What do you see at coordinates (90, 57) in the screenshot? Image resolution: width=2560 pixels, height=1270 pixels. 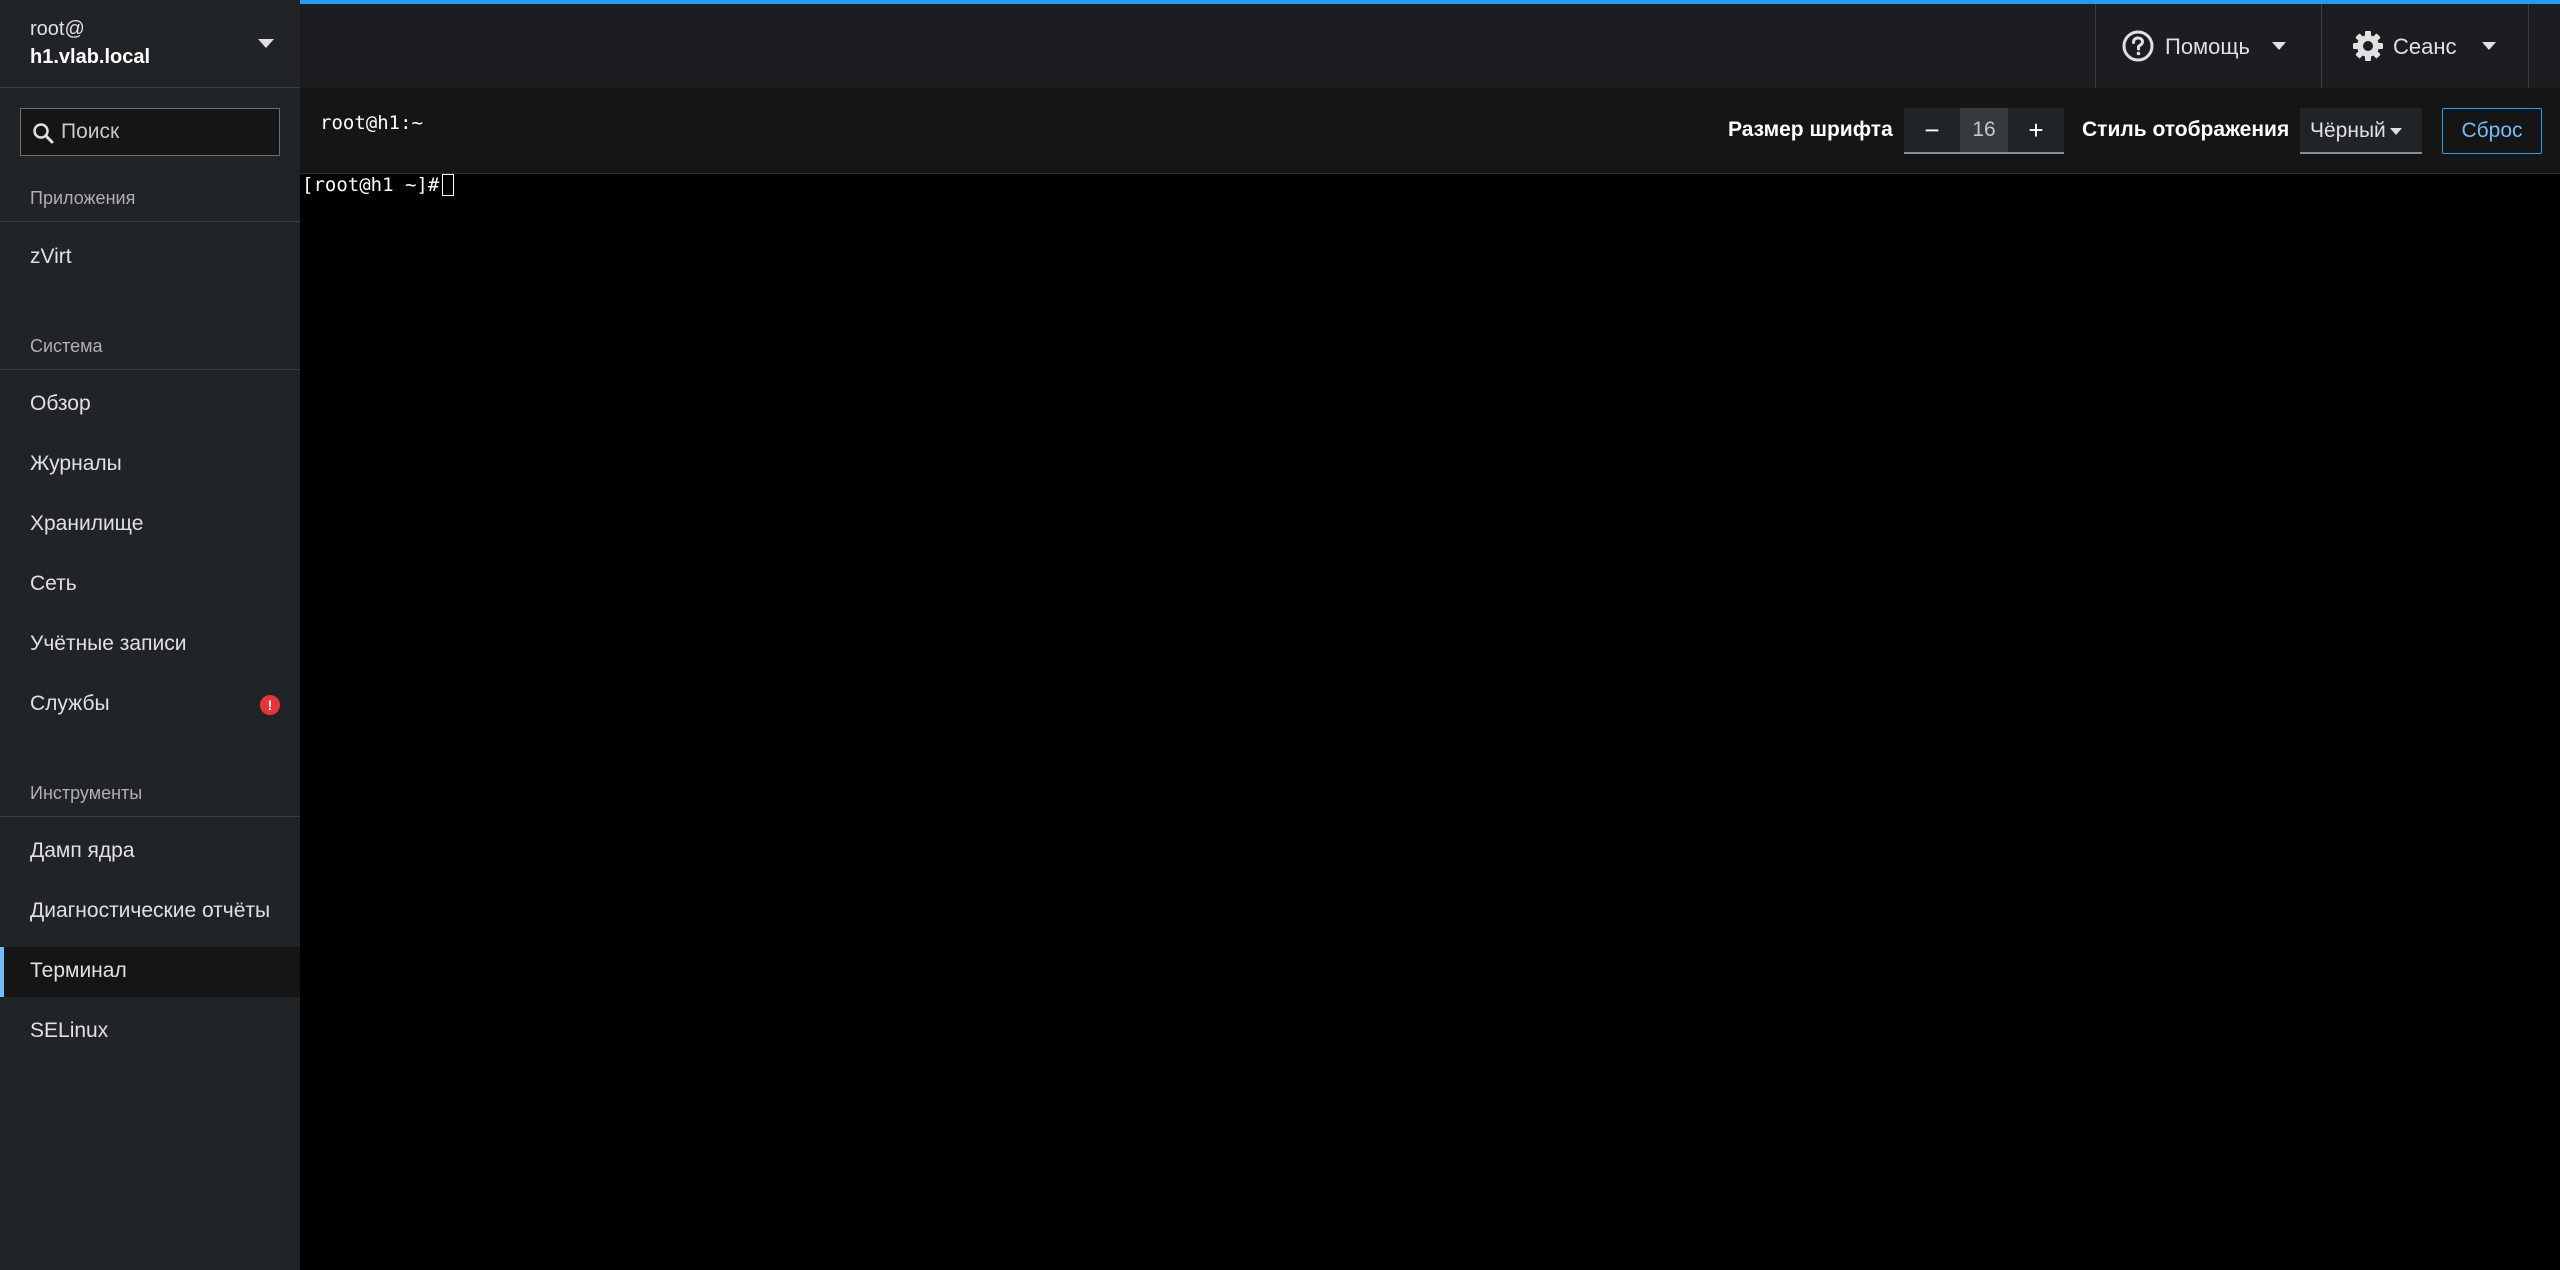 I see `host-name: h1.vlab.local` at bounding box center [90, 57].